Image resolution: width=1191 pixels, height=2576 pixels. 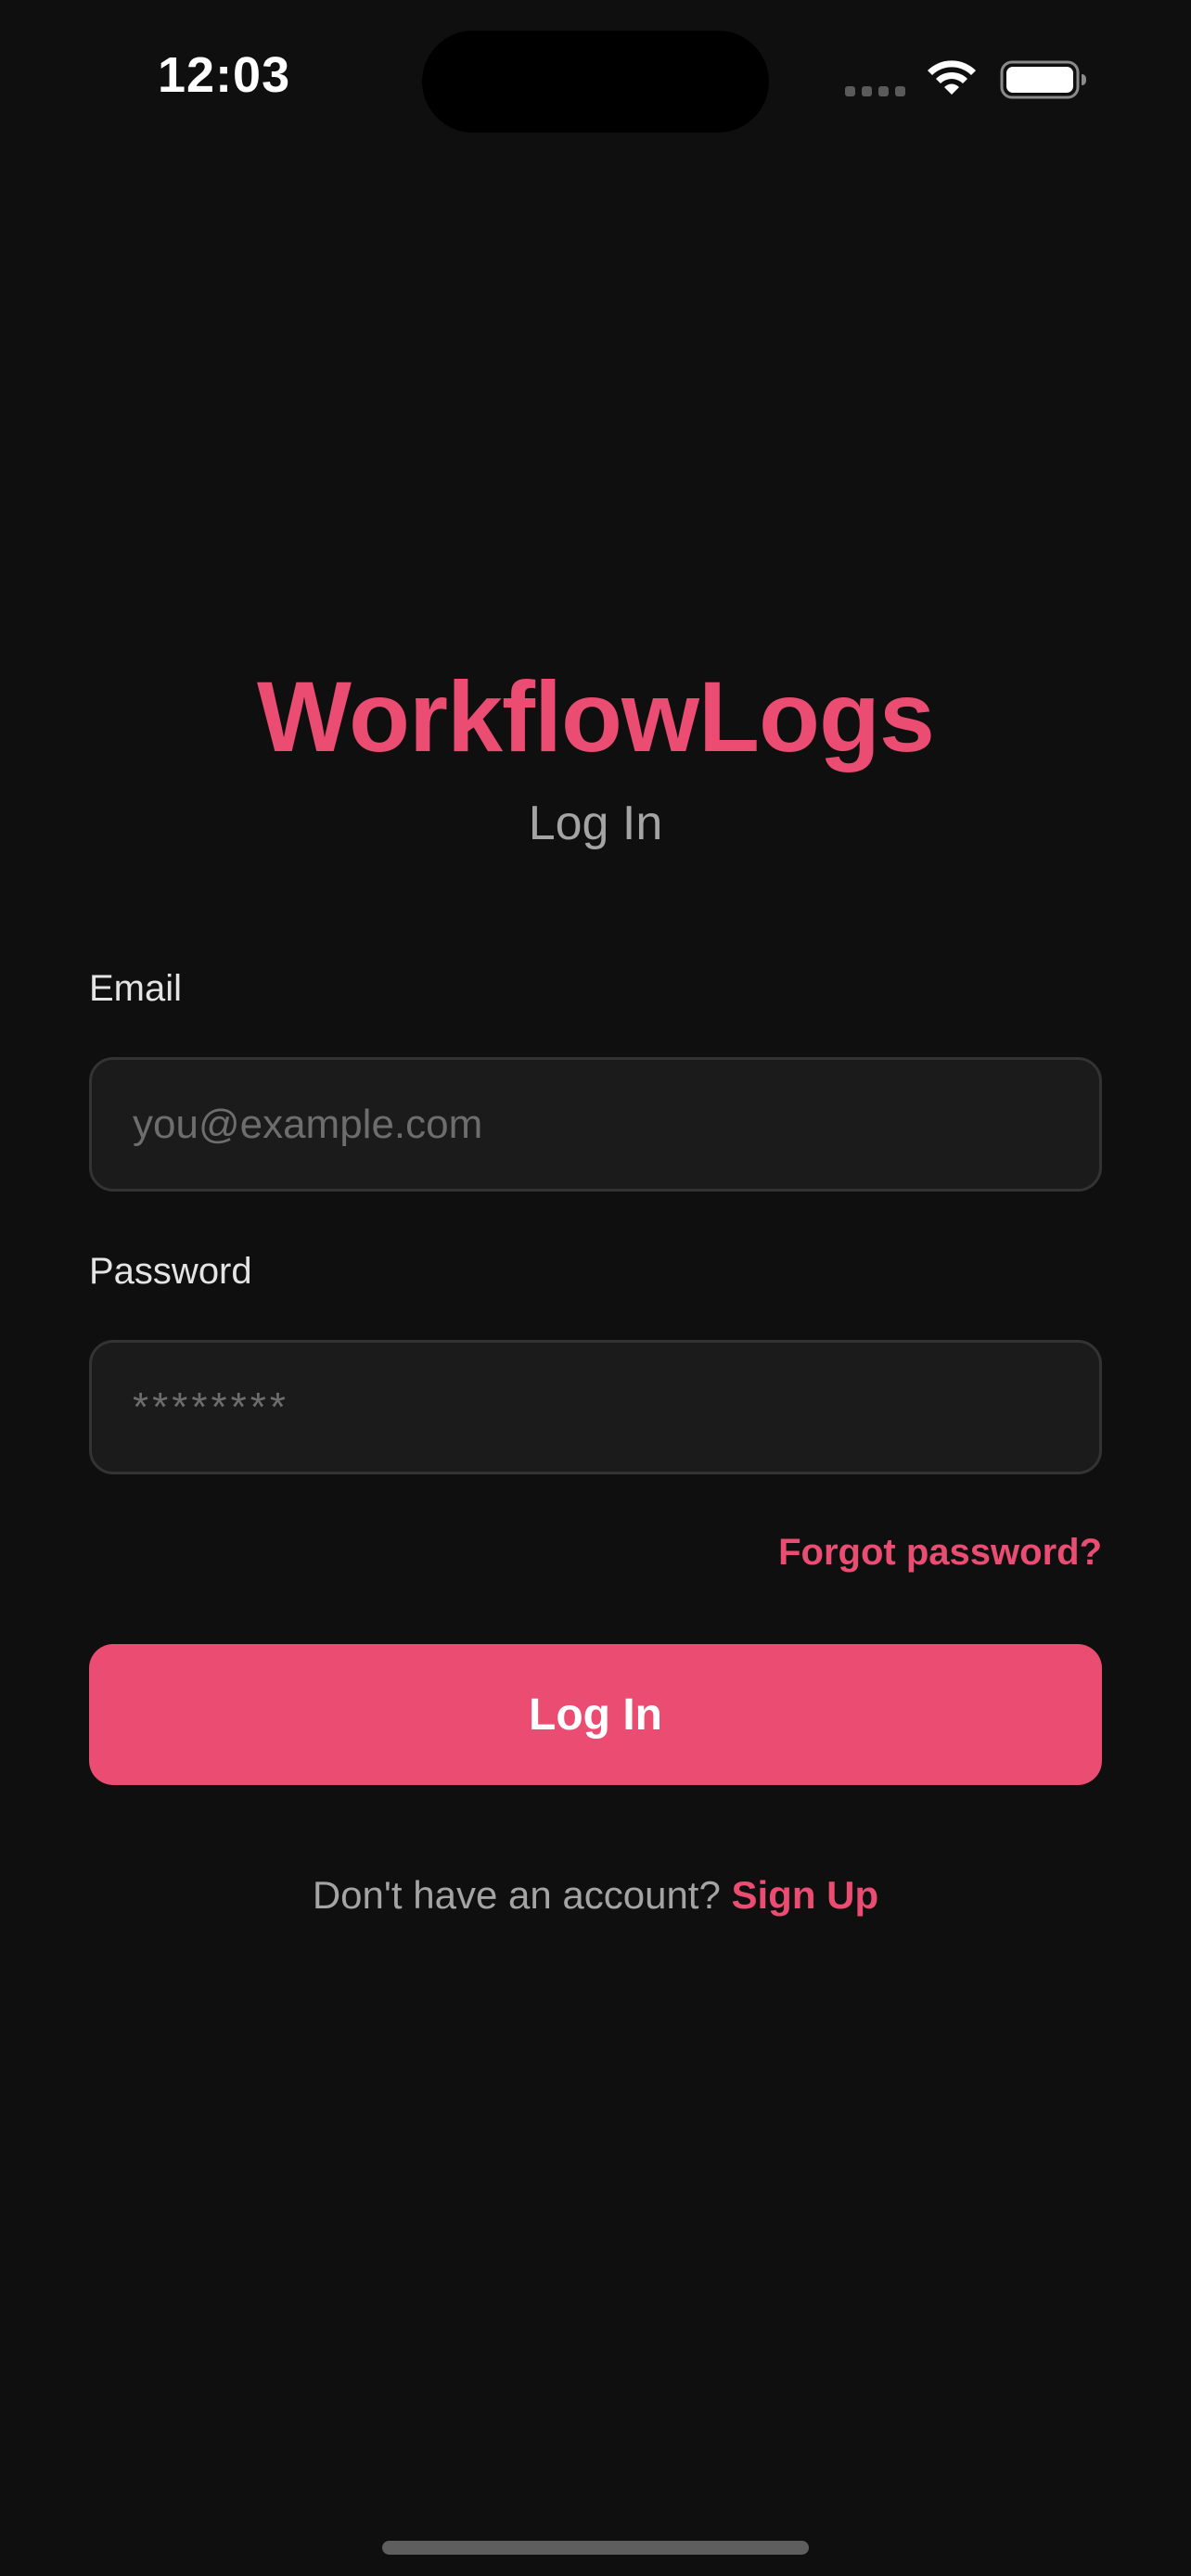 I want to click on cellular-signal-icon, so click(x=875, y=91).